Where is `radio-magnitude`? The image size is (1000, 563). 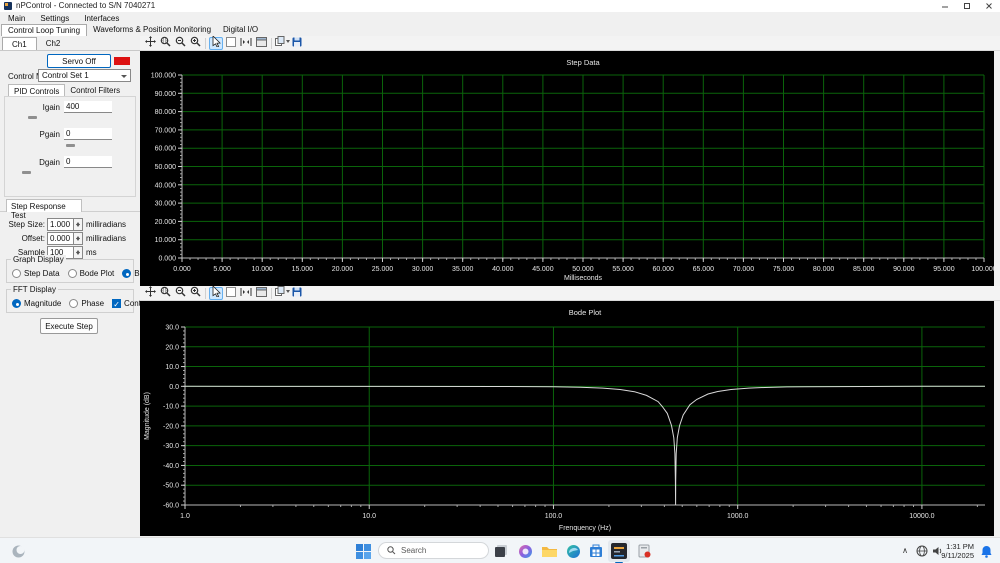 radio-magnitude is located at coordinates (16, 303).